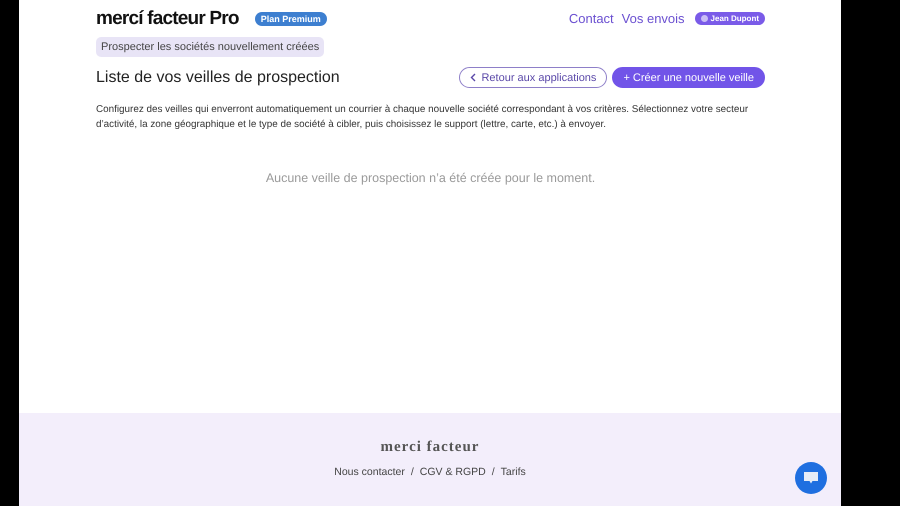 The image size is (900, 506). Describe the element at coordinates (704, 18) in the screenshot. I see `user-icon` at that location.